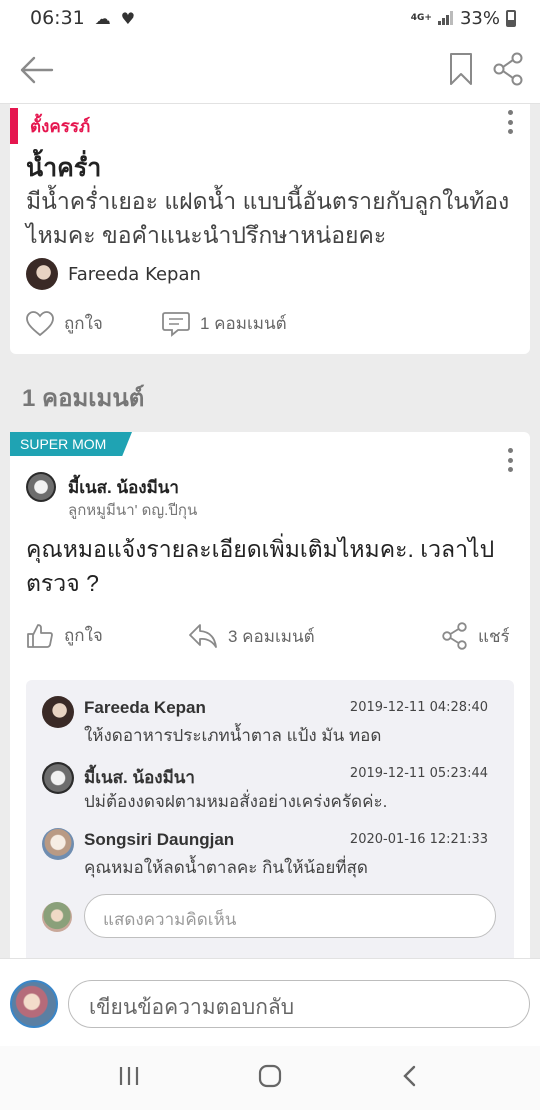 Image resolution: width=540 pixels, height=1110 pixels. Describe the element at coordinates (479, 18) in the screenshot. I see `battery-percent: 33%` at that location.